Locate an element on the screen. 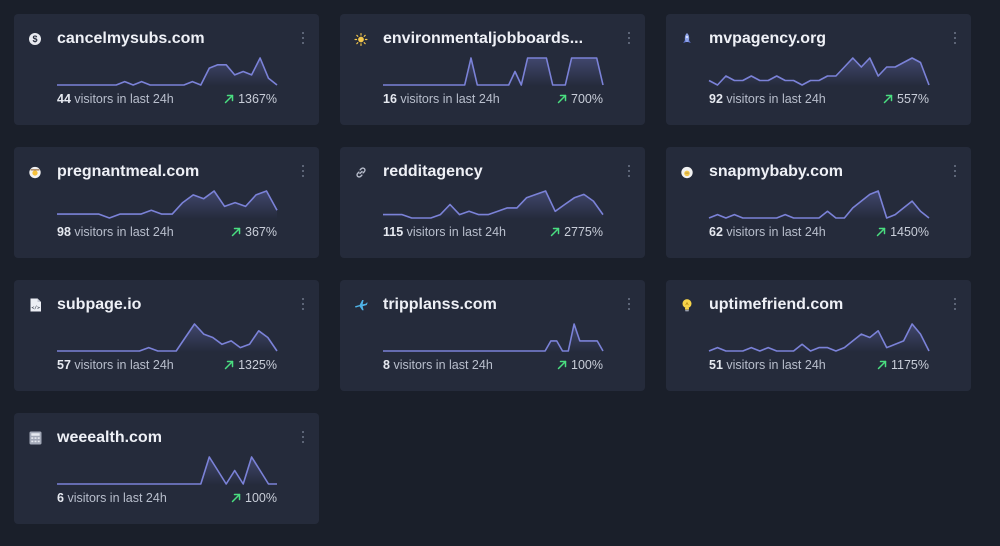 The image size is (1000, 546). visitors-count: 92 is located at coordinates (716, 99).